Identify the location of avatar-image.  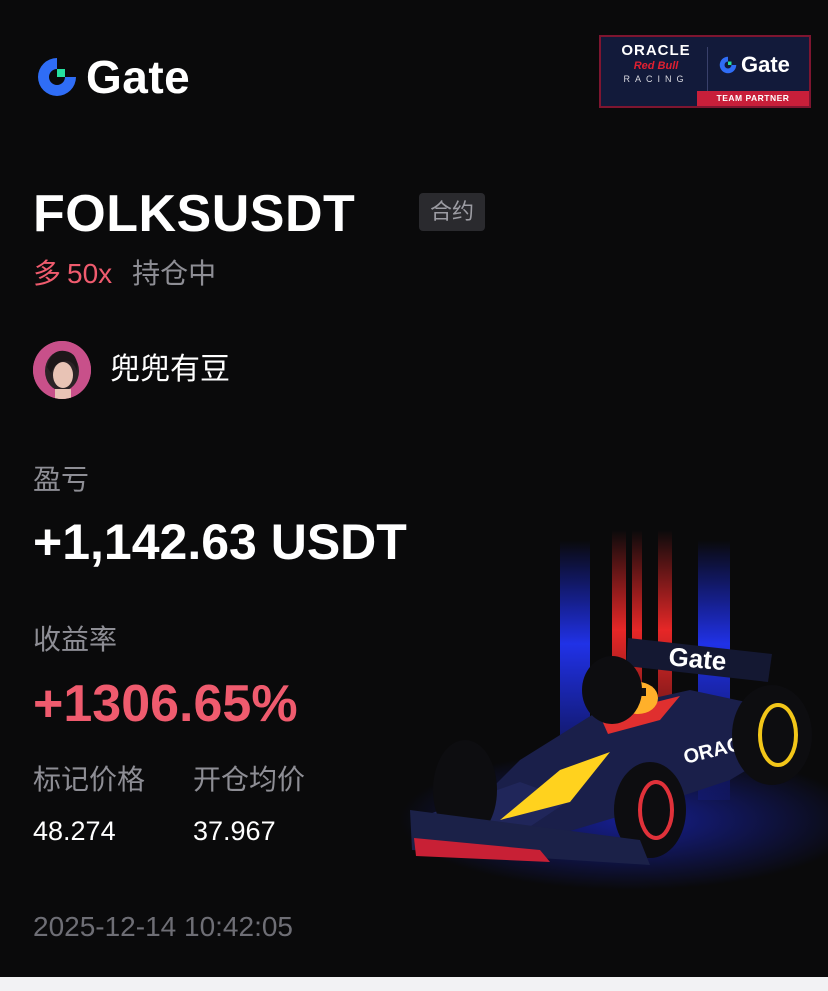
(62, 370).